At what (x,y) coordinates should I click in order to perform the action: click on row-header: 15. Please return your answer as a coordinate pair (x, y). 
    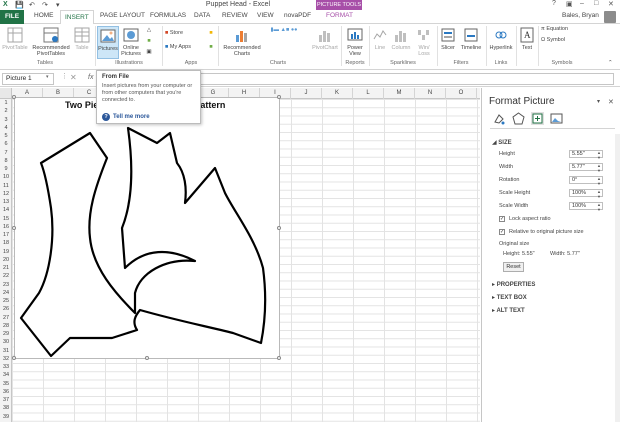
    Looking at the image, I should click on (6, 219).